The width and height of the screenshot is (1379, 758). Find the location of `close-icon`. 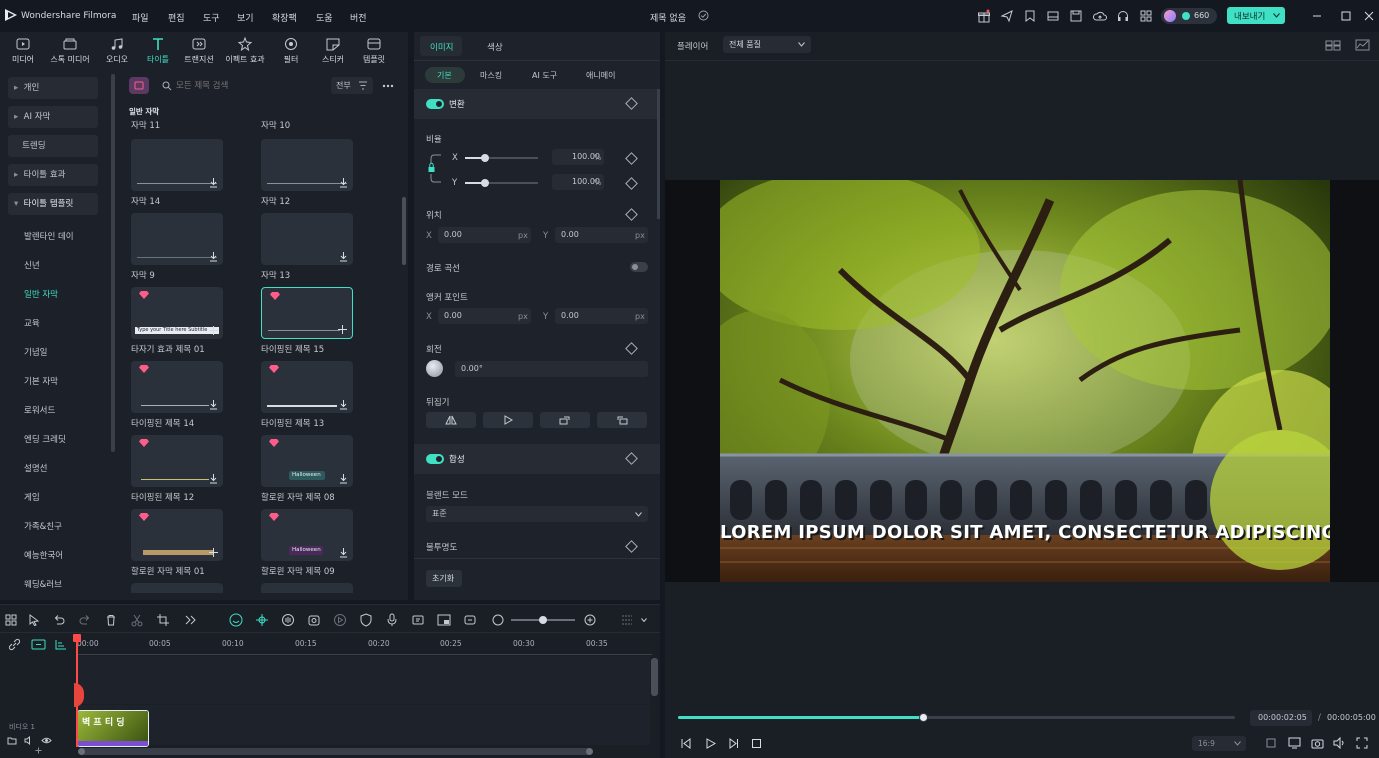

close-icon is located at coordinates (1369, 16).